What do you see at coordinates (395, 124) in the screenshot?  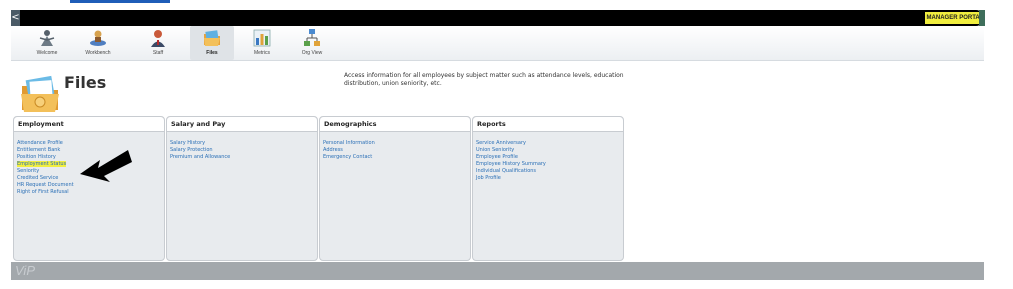 I see `panel-title: Demographics` at bounding box center [395, 124].